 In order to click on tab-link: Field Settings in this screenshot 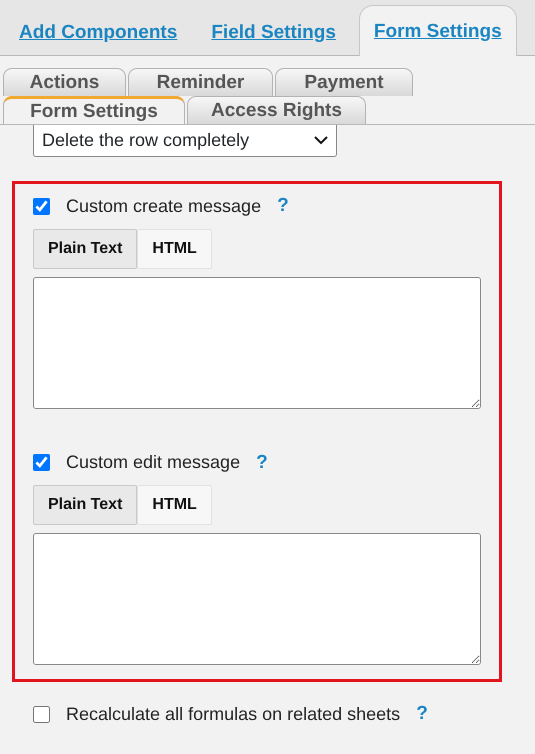, I will do `click(273, 31)`.